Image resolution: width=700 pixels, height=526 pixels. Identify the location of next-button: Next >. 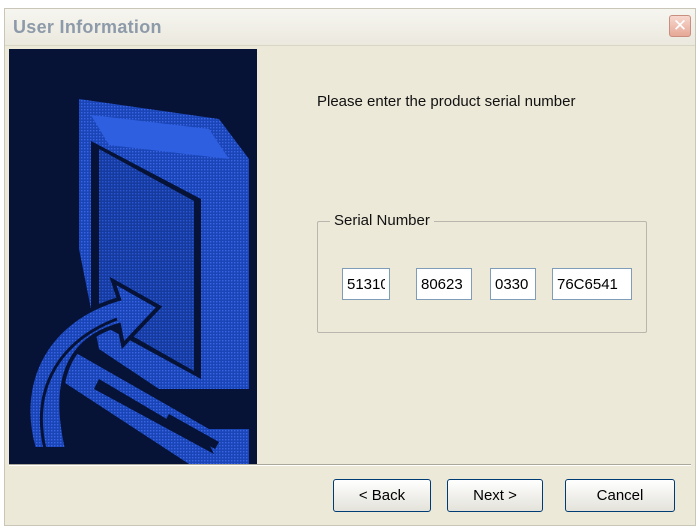
(495, 495).